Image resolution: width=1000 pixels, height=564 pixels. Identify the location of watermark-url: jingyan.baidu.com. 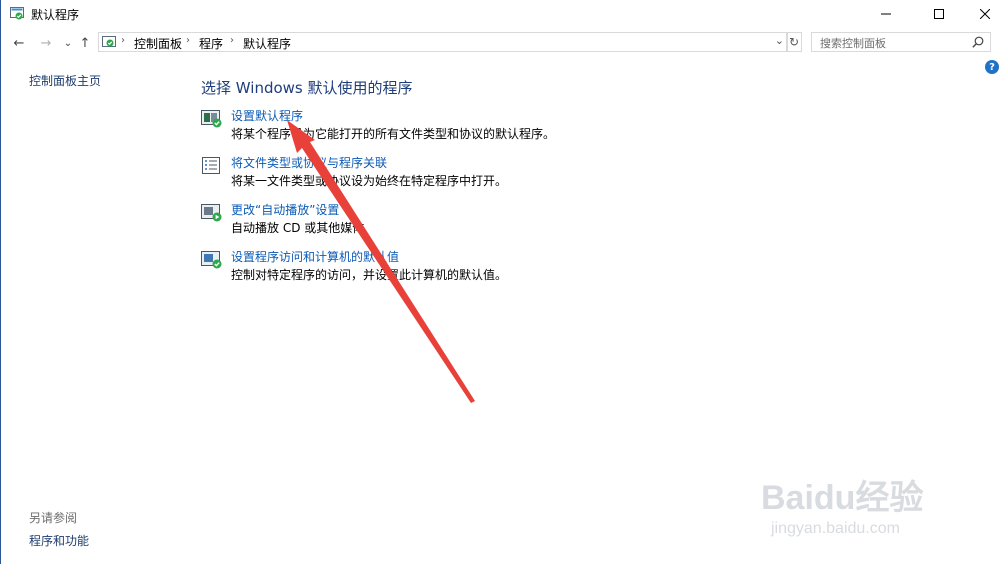
(835, 528).